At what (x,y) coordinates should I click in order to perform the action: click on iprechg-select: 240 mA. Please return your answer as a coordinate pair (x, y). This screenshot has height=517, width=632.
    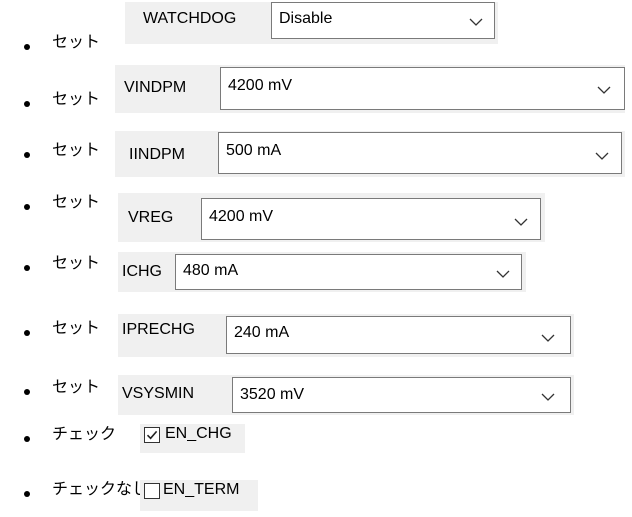
    Looking at the image, I should click on (398, 335).